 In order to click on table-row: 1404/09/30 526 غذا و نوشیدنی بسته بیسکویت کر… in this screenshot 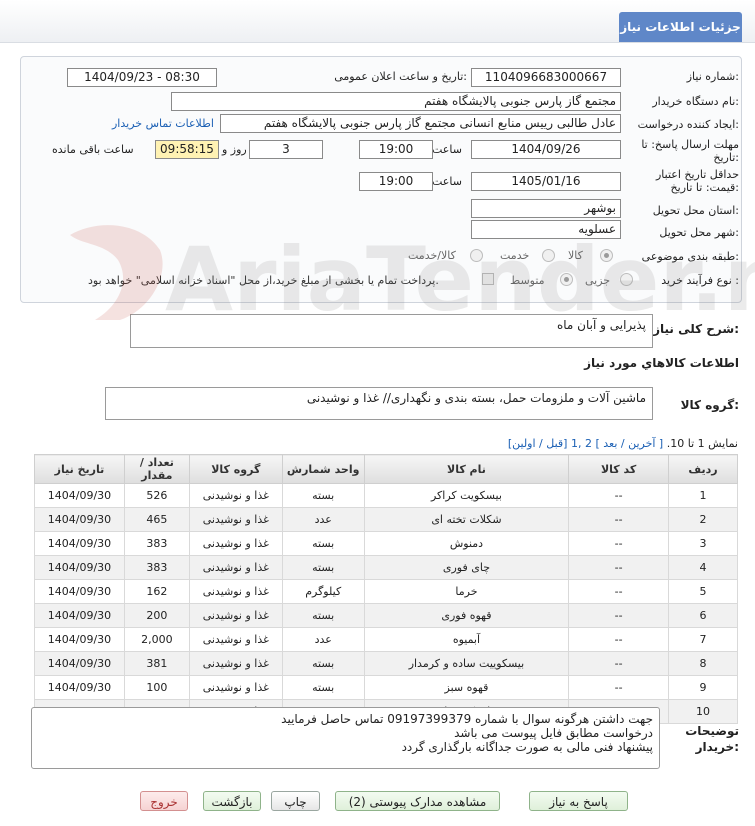, I will do `click(386, 495)`.